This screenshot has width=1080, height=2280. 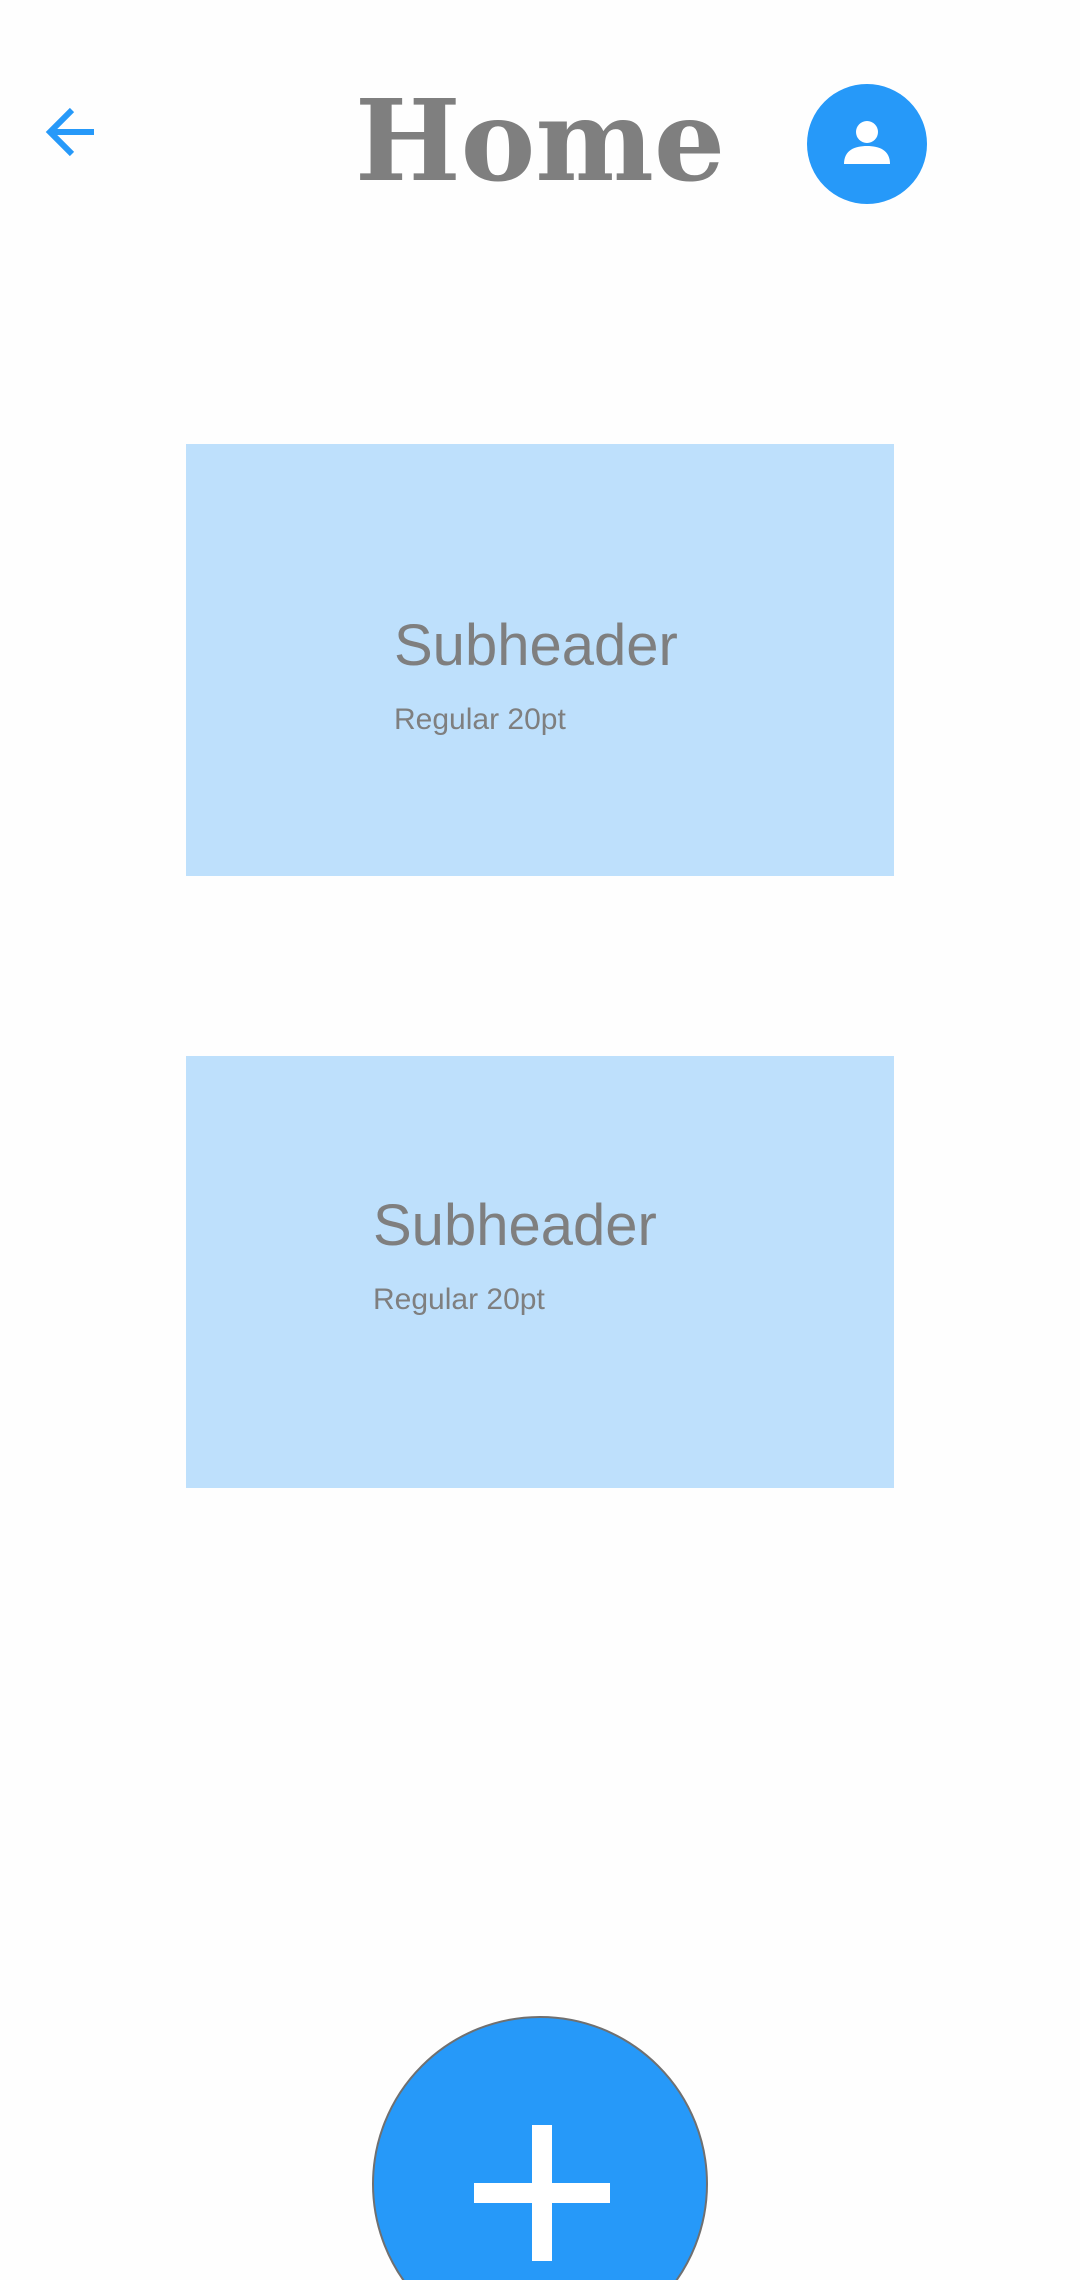 I want to click on profile-button, so click(x=867, y=144).